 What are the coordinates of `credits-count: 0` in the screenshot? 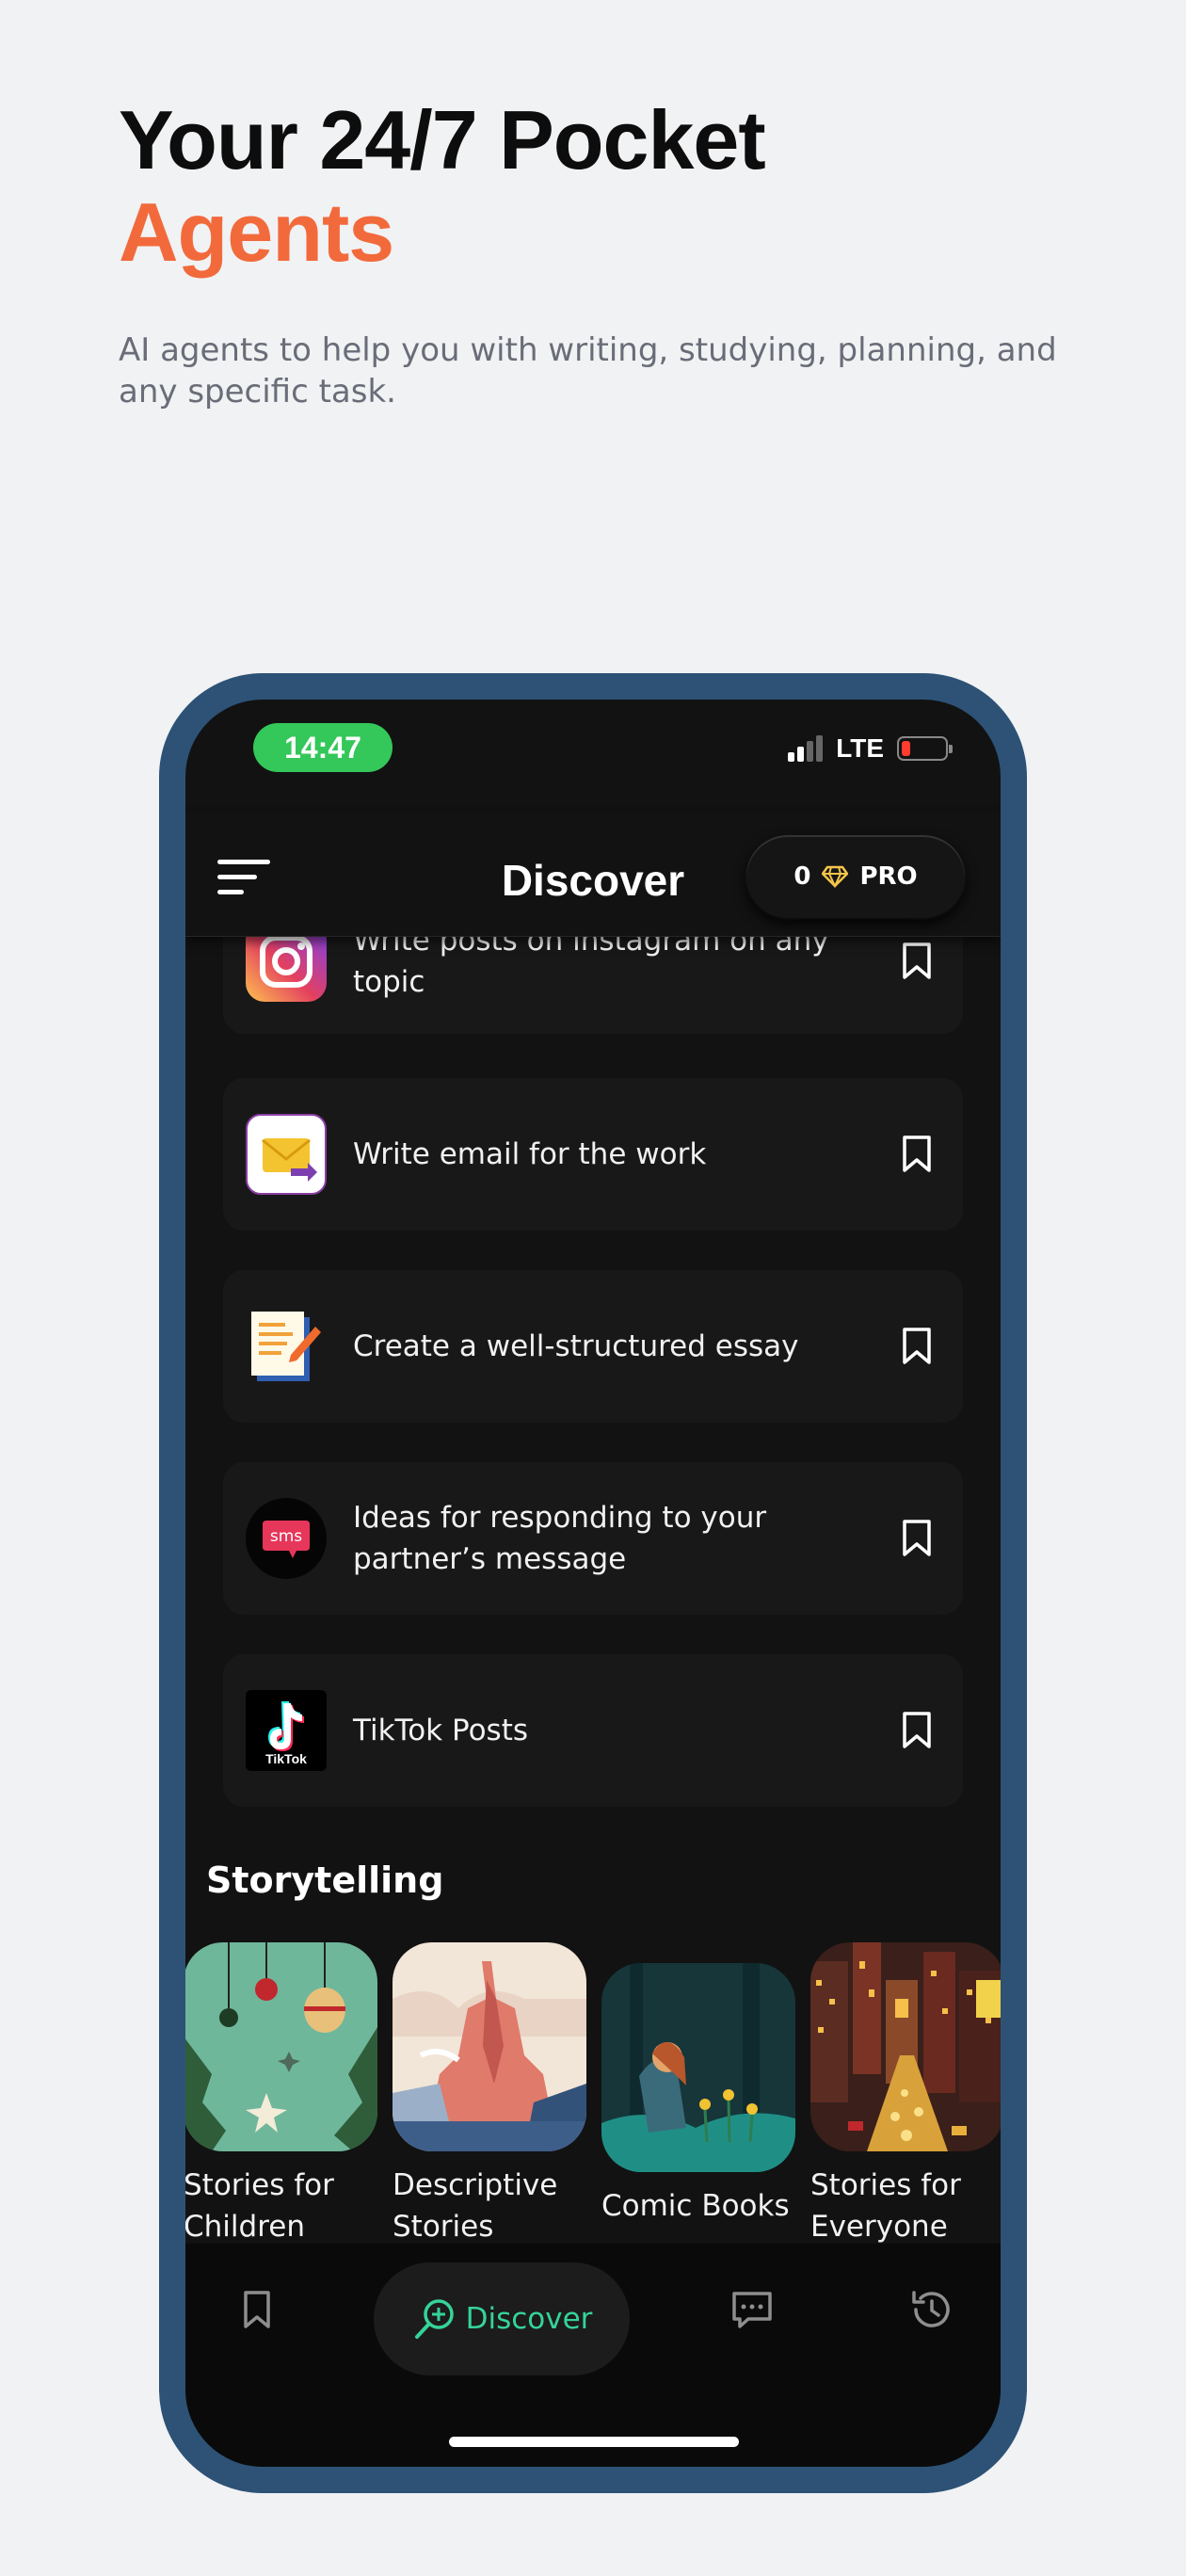 It's located at (802, 876).